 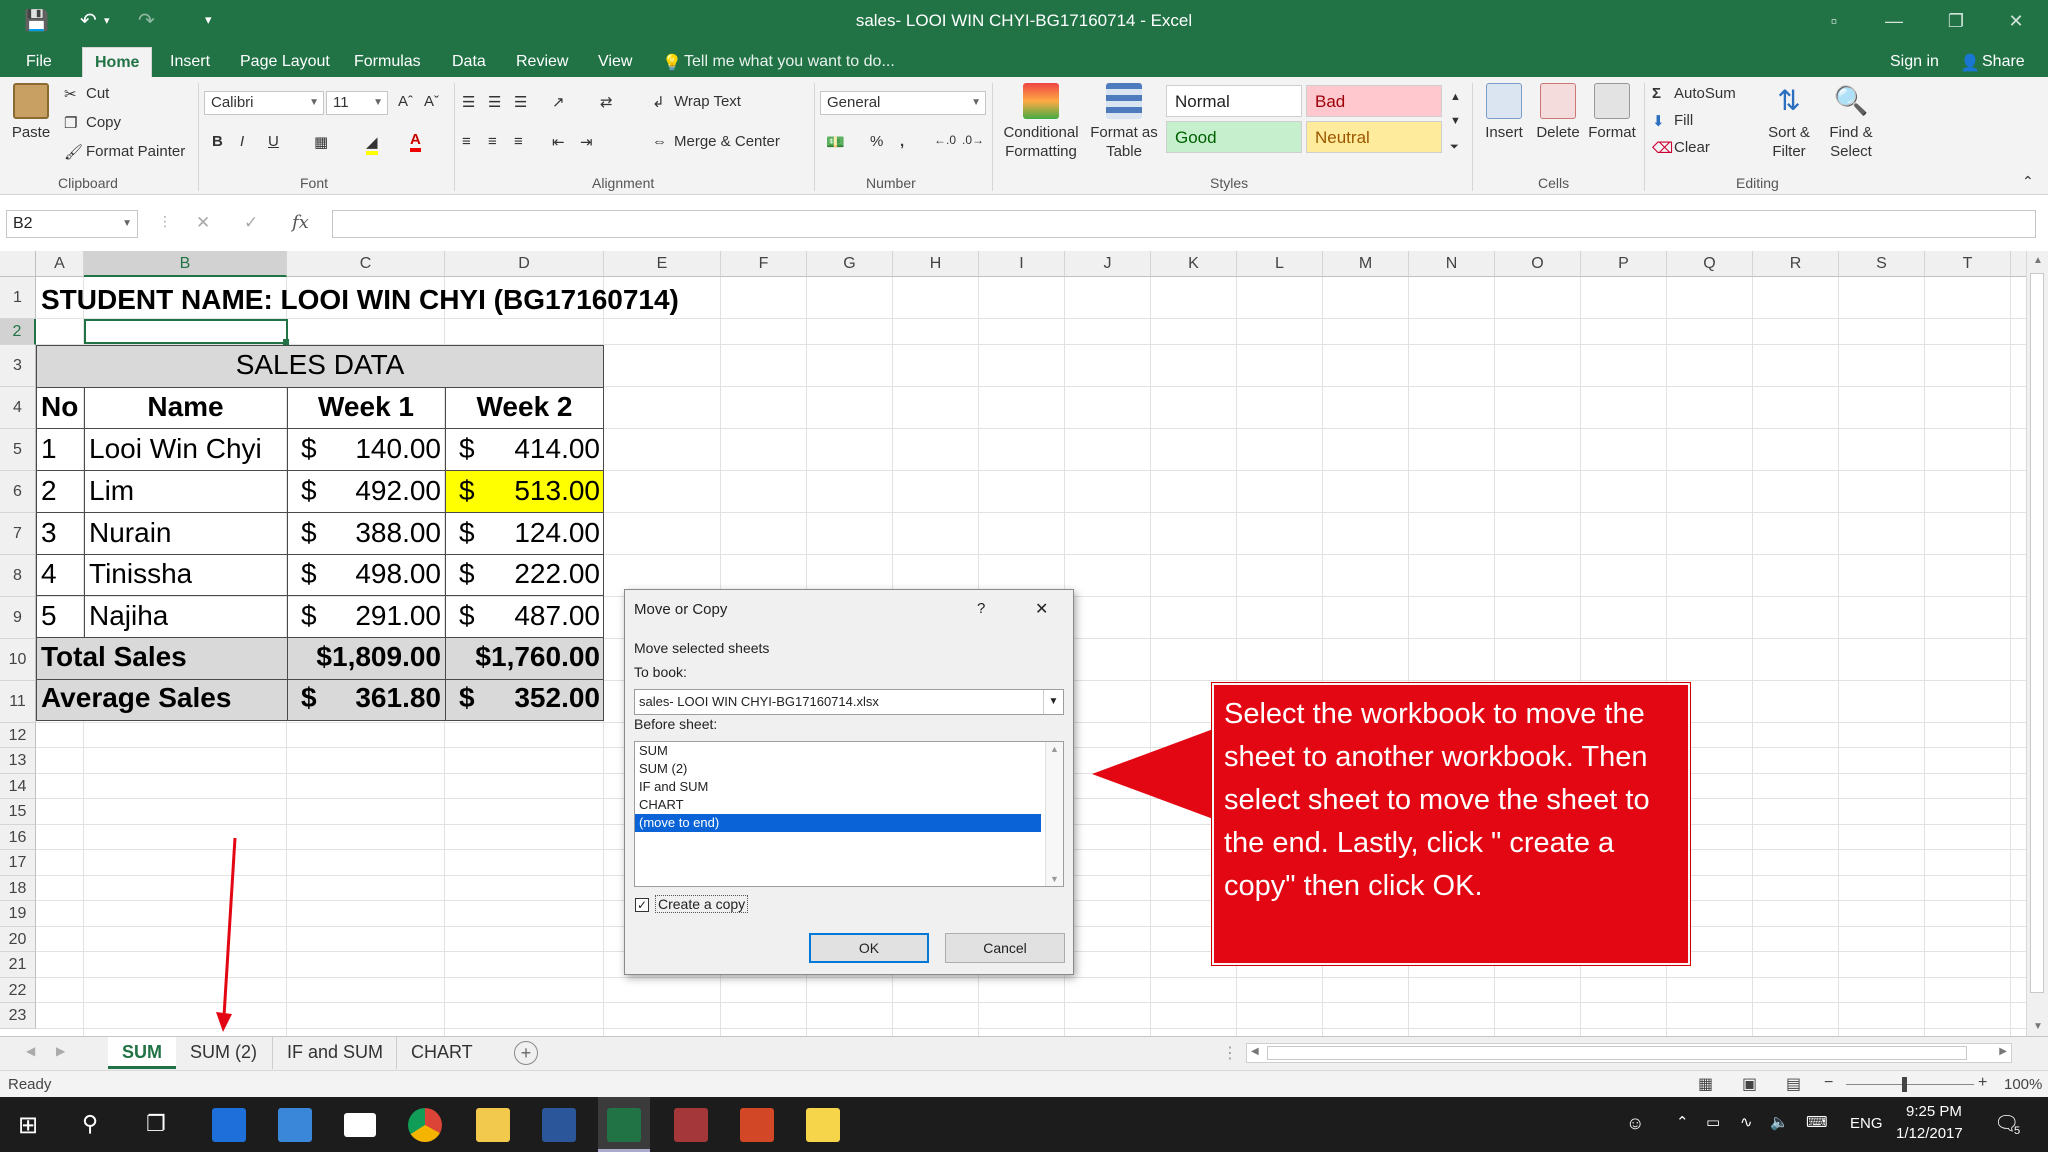 What do you see at coordinates (135, 151) in the screenshot?
I see `format-painter-button: Format Painter` at bounding box center [135, 151].